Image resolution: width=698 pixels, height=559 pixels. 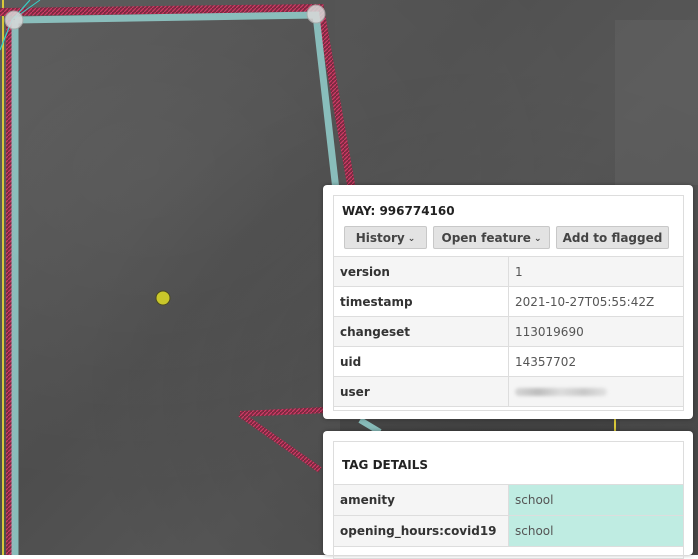 I want to click on property-value: 14357702, so click(x=596, y=361).